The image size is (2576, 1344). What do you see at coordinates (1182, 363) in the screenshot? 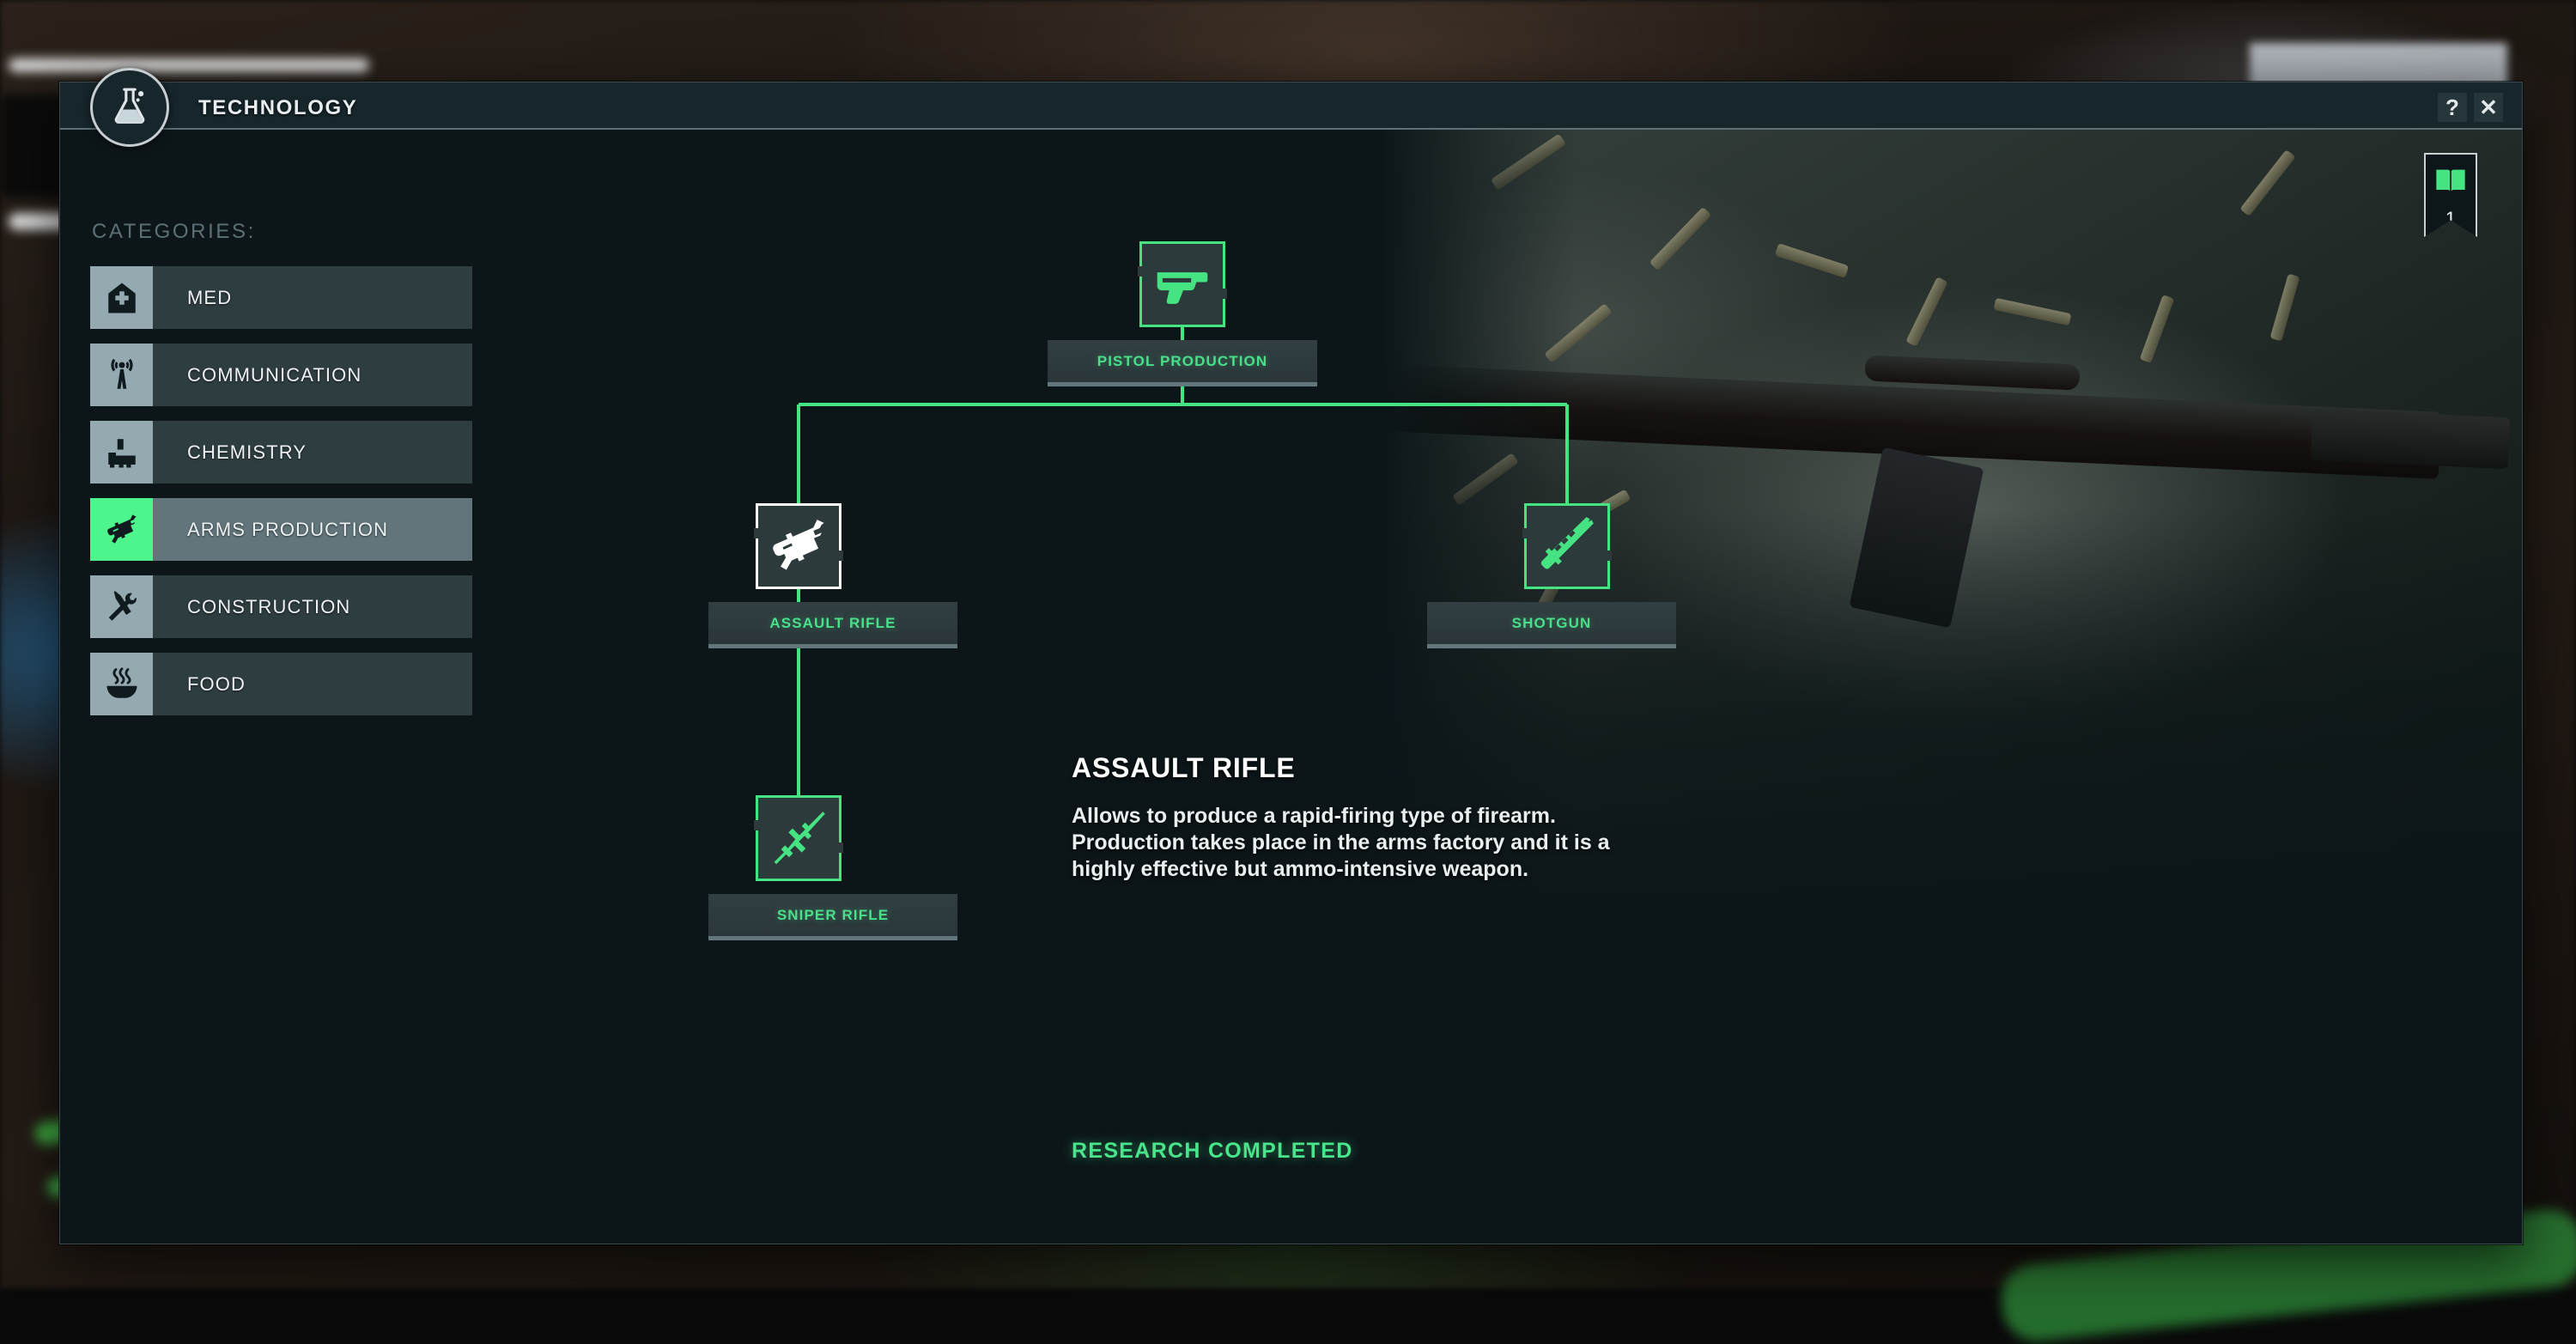
I see `tech-node-label: PISTOL PRODUCTION` at bounding box center [1182, 363].